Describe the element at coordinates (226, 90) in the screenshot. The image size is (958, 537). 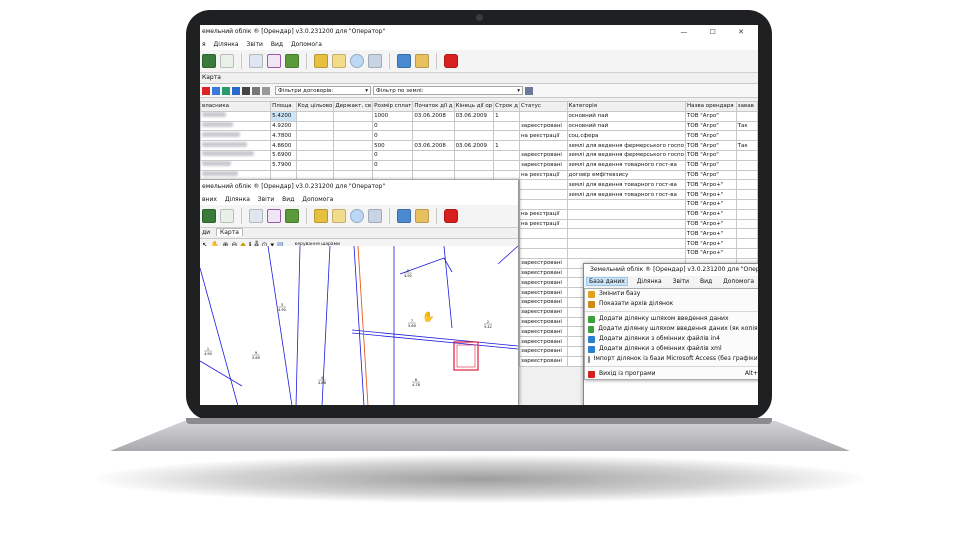
I see `filter-add-icon` at that location.